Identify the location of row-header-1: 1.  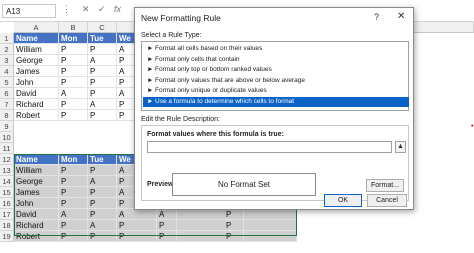
(7, 38).